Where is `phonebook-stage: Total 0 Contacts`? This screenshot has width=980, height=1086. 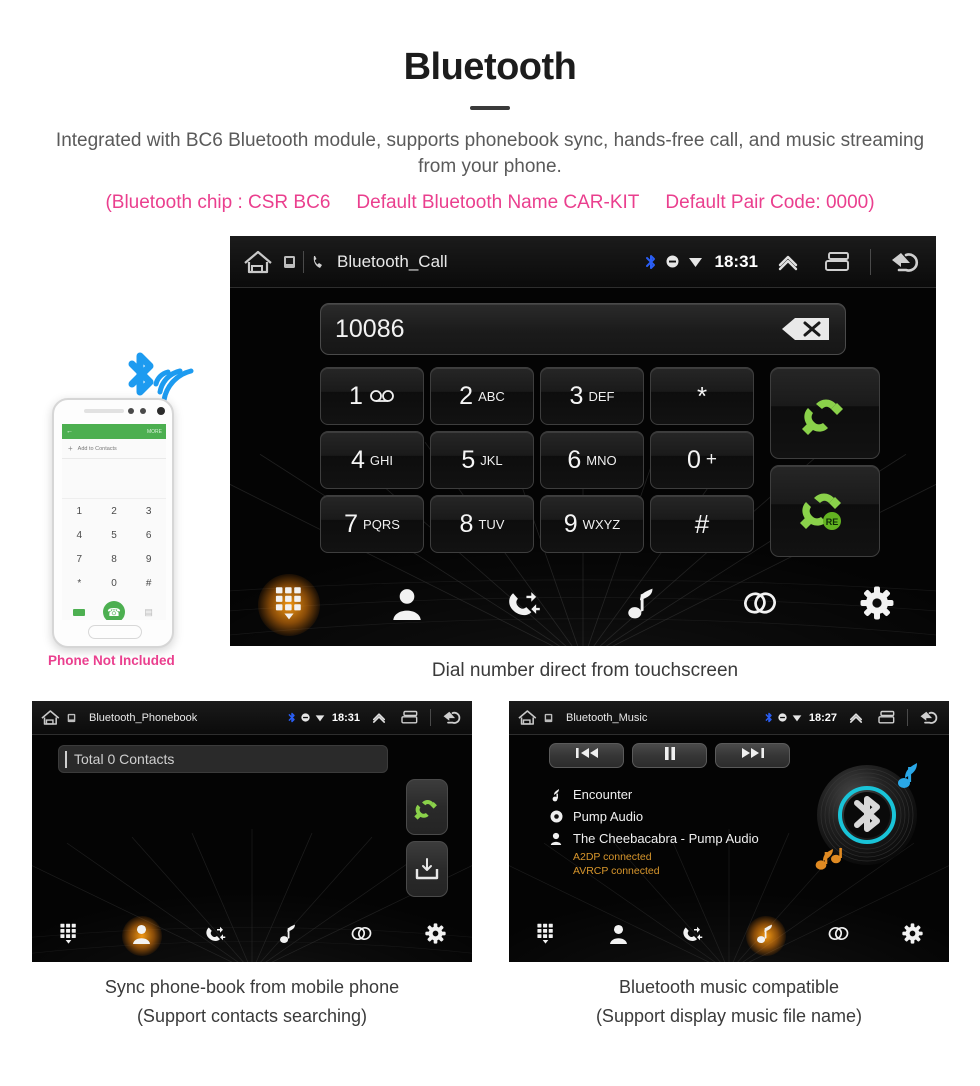 phonebook-stage: Total 0 Contacts is located at coordinates (252, 848).